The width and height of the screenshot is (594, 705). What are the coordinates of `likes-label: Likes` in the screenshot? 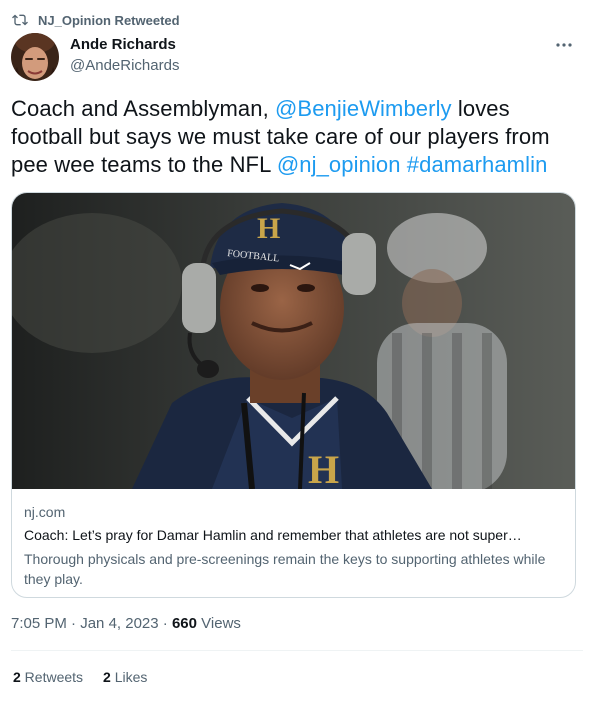 It's located at (129, 677).